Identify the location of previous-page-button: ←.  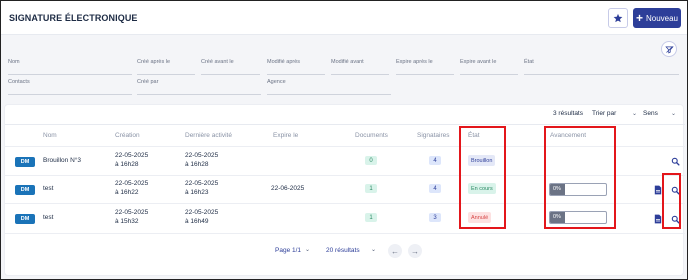
(395, 251).